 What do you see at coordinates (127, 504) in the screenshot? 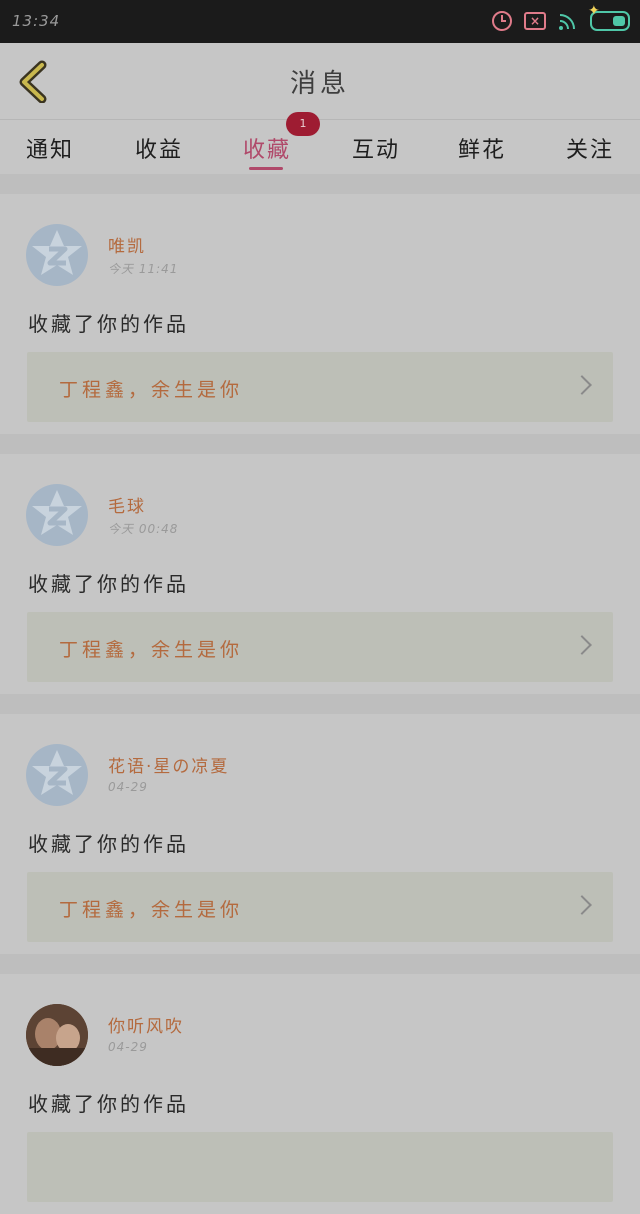
I see `user-name: 毛球` at bounding box center [127, 504].